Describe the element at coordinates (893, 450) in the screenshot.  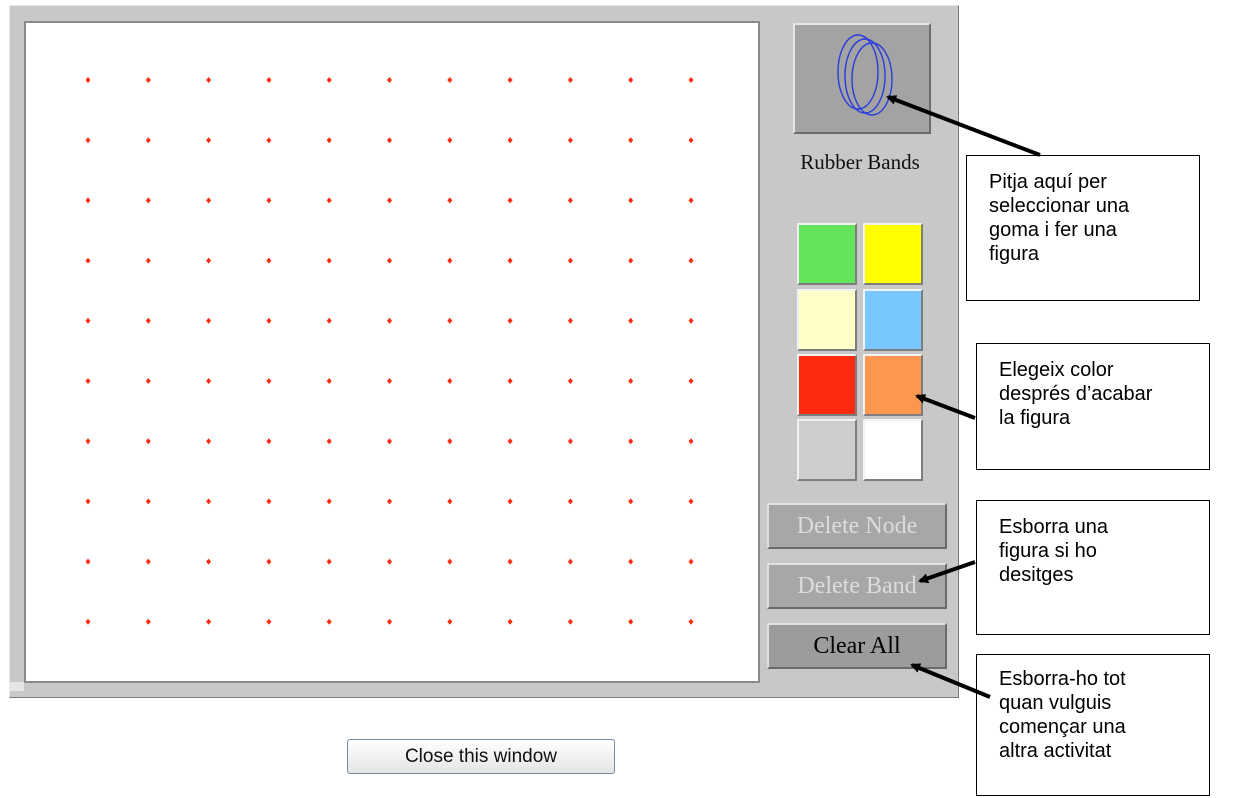
I see `color-swatch-white` at that location.